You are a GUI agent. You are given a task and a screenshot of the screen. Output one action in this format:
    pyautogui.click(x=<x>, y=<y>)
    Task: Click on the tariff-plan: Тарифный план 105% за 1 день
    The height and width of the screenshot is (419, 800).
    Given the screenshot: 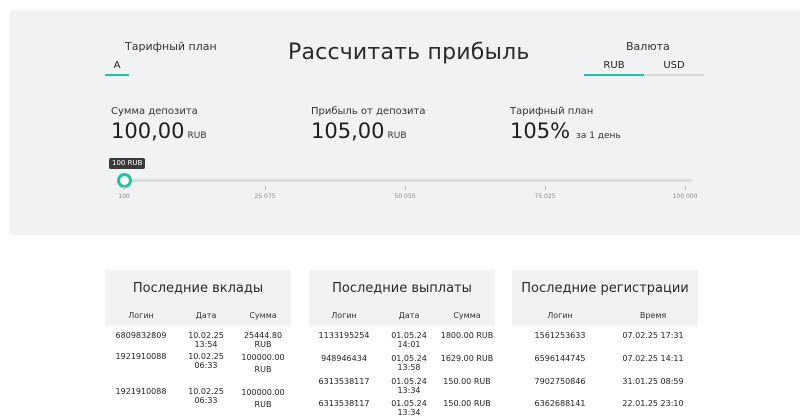 What is the action you would take?
    pyautogui.click(x=565, y=124)
    